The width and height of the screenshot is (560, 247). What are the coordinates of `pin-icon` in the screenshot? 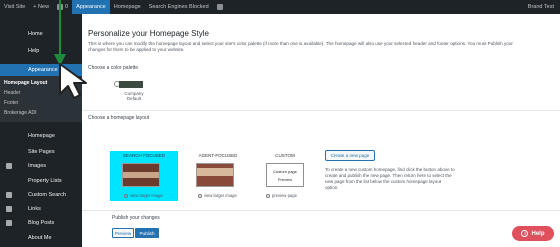 It's located at (9, 223).